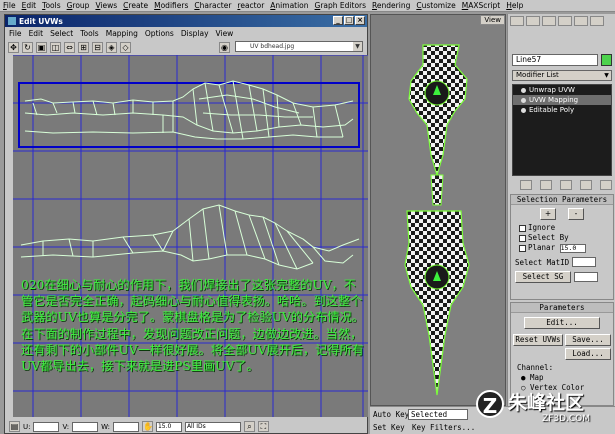  What do you see at coordinates (168, 426) in the screenshot?
I see `zoom-field: 15.0` at bounding box center [168, 426].